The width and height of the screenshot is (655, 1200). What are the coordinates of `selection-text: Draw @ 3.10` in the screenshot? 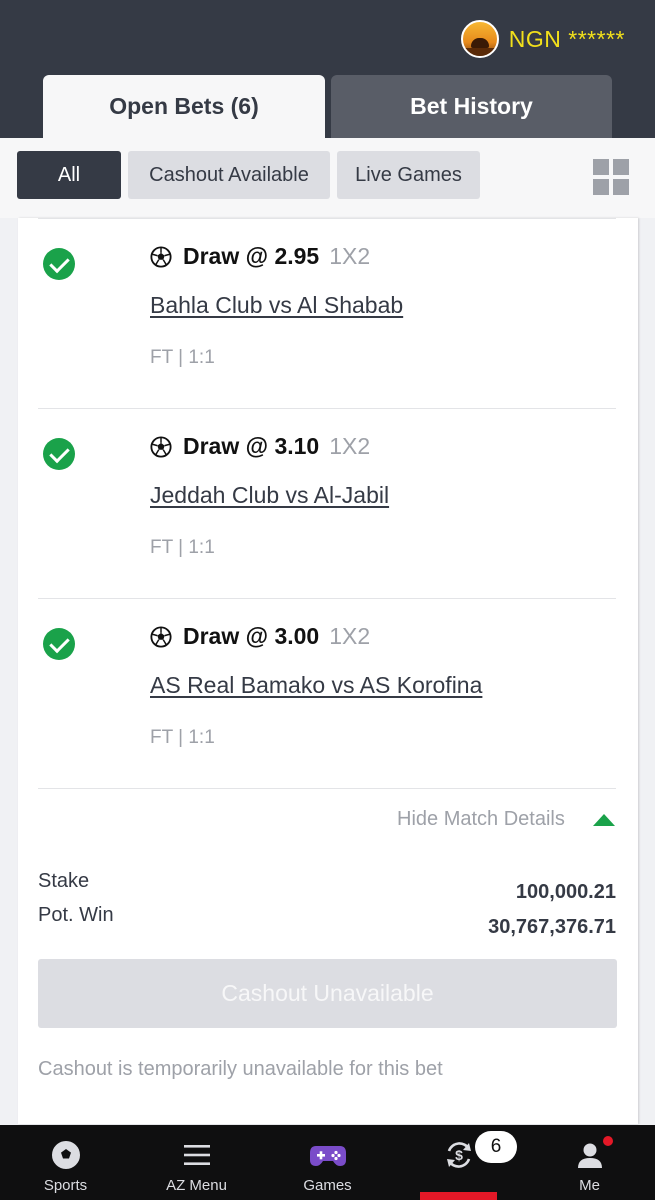 It's located at (251, 446).